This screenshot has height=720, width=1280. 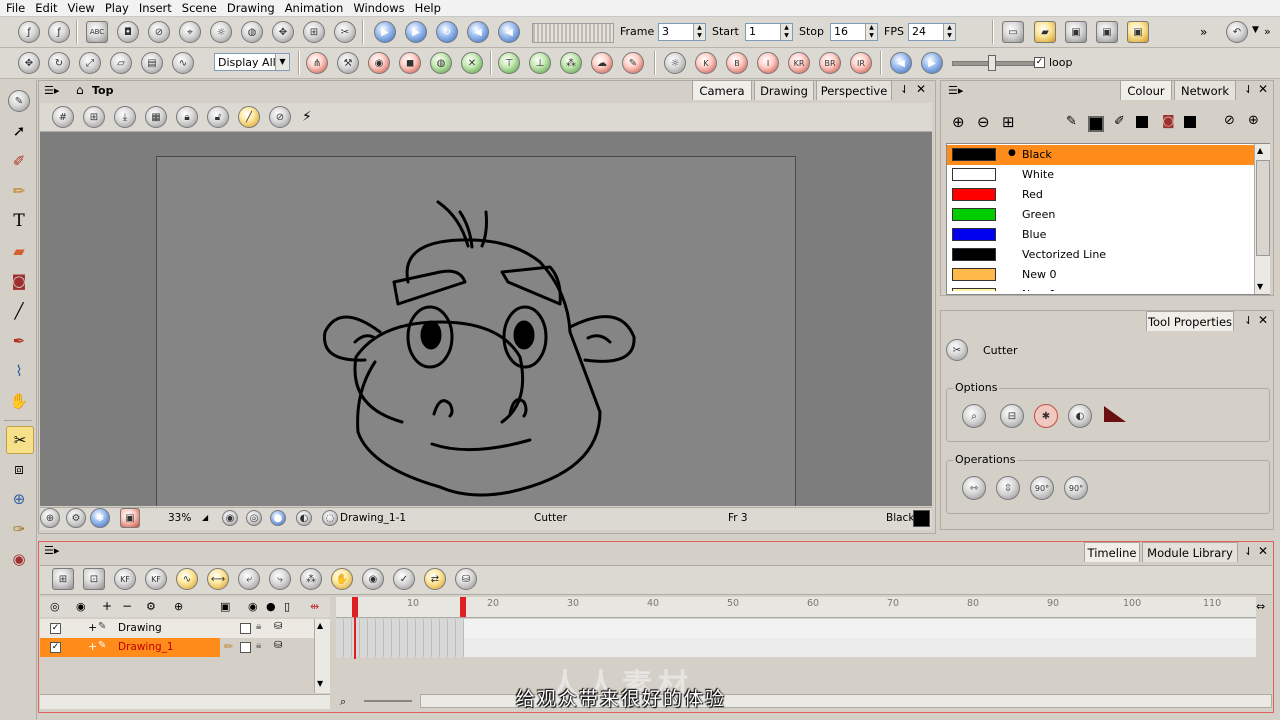 I want to click on onion-skin-icon: ◍, so click(x=252, y=32).